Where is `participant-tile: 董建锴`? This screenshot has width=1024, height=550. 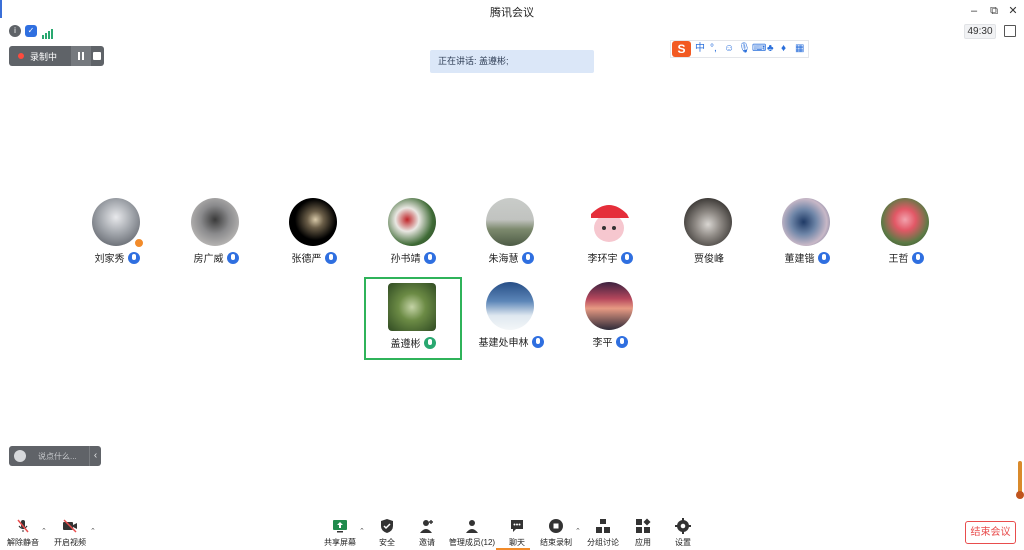
participant-tile: 董建锴 is located at coordinates (807, 239).